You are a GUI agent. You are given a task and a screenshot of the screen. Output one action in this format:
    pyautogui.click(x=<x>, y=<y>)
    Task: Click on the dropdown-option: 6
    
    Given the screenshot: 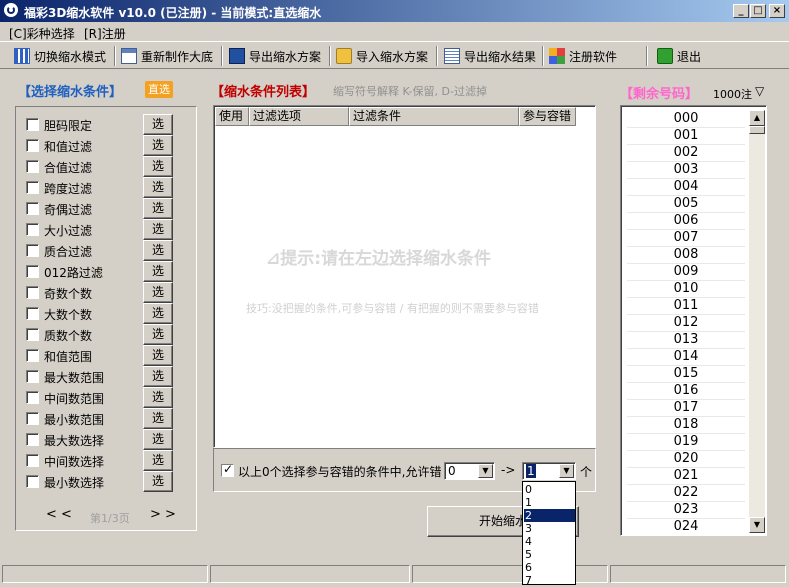 What is the action you would take?
    pyautogui.click(x=549, y=567)
    